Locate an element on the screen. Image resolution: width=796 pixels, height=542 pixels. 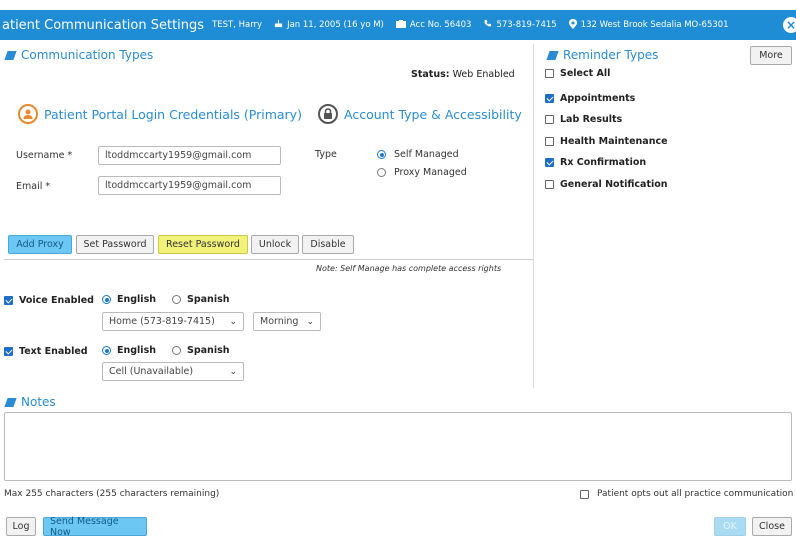
reminder-item: General Notification is located at coordinates (606, 184).